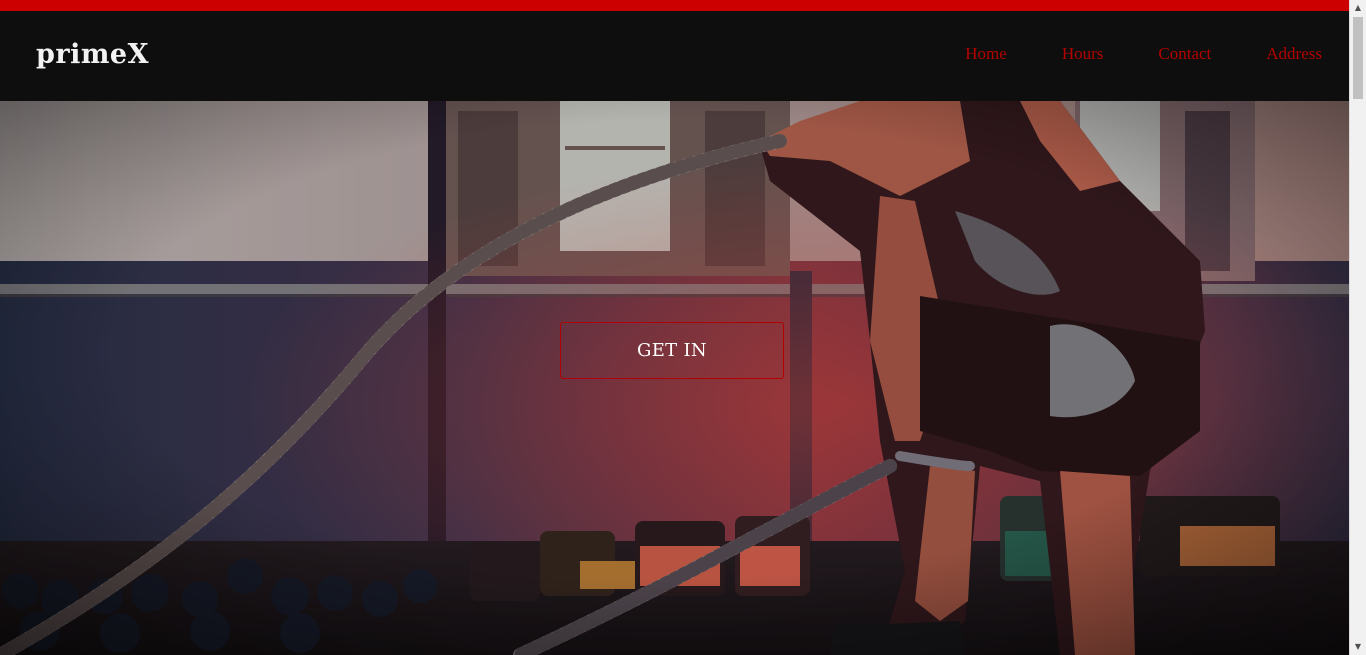 Image resolution: width=1366 pixels, height=655 pixels. What do you see at coordinates (1358, 647) in the screenshot?
I see `scroll-down-arrow-icon: ▼` at bounding box center [1358, 647].